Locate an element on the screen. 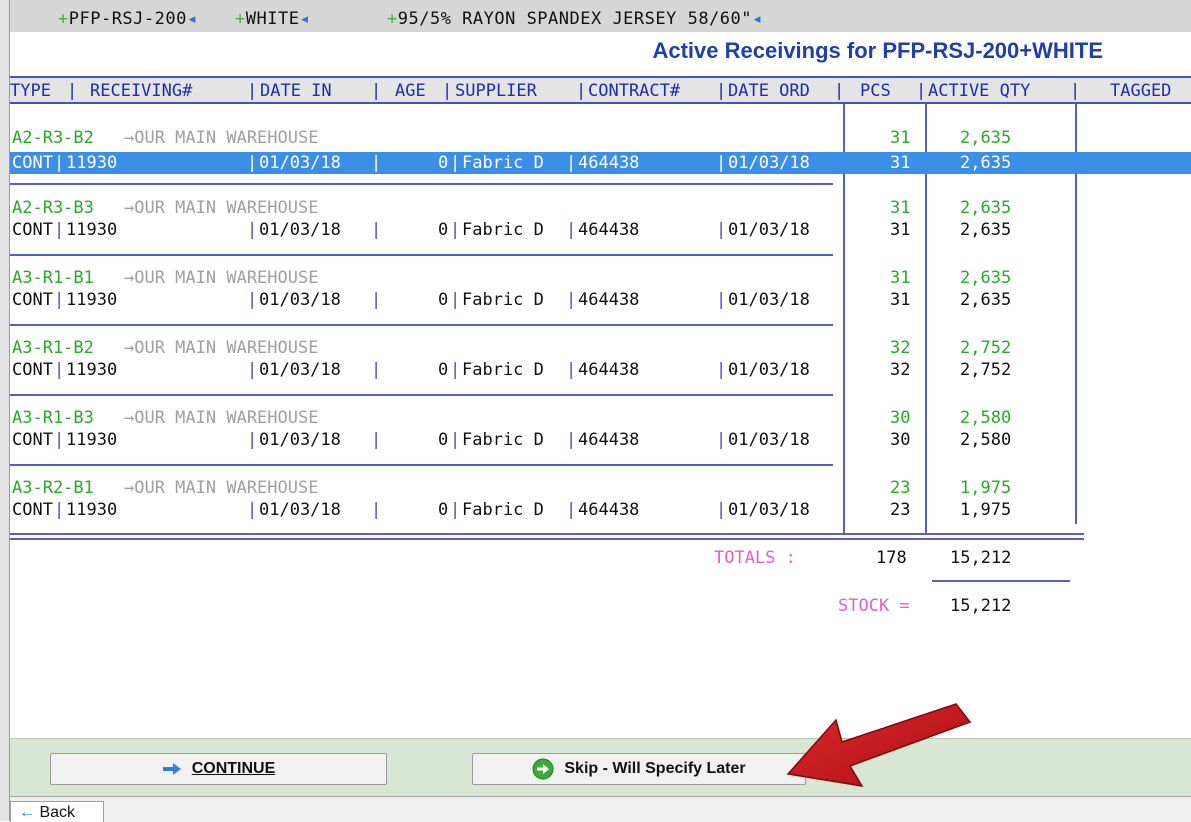 This screenshot has width=1191, height=822. totals-pcs: 178 is located at coordinates (891, 558).